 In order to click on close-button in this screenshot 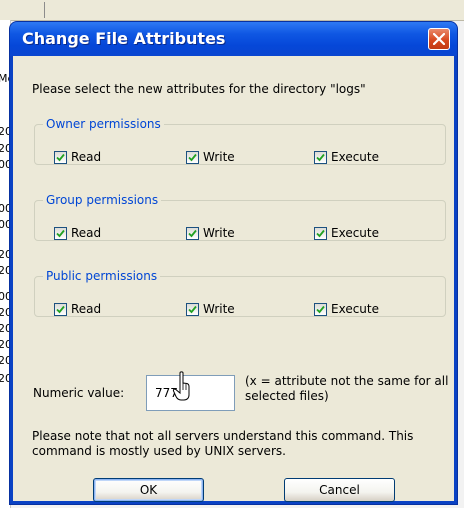, I will do `click(439, 39)`.